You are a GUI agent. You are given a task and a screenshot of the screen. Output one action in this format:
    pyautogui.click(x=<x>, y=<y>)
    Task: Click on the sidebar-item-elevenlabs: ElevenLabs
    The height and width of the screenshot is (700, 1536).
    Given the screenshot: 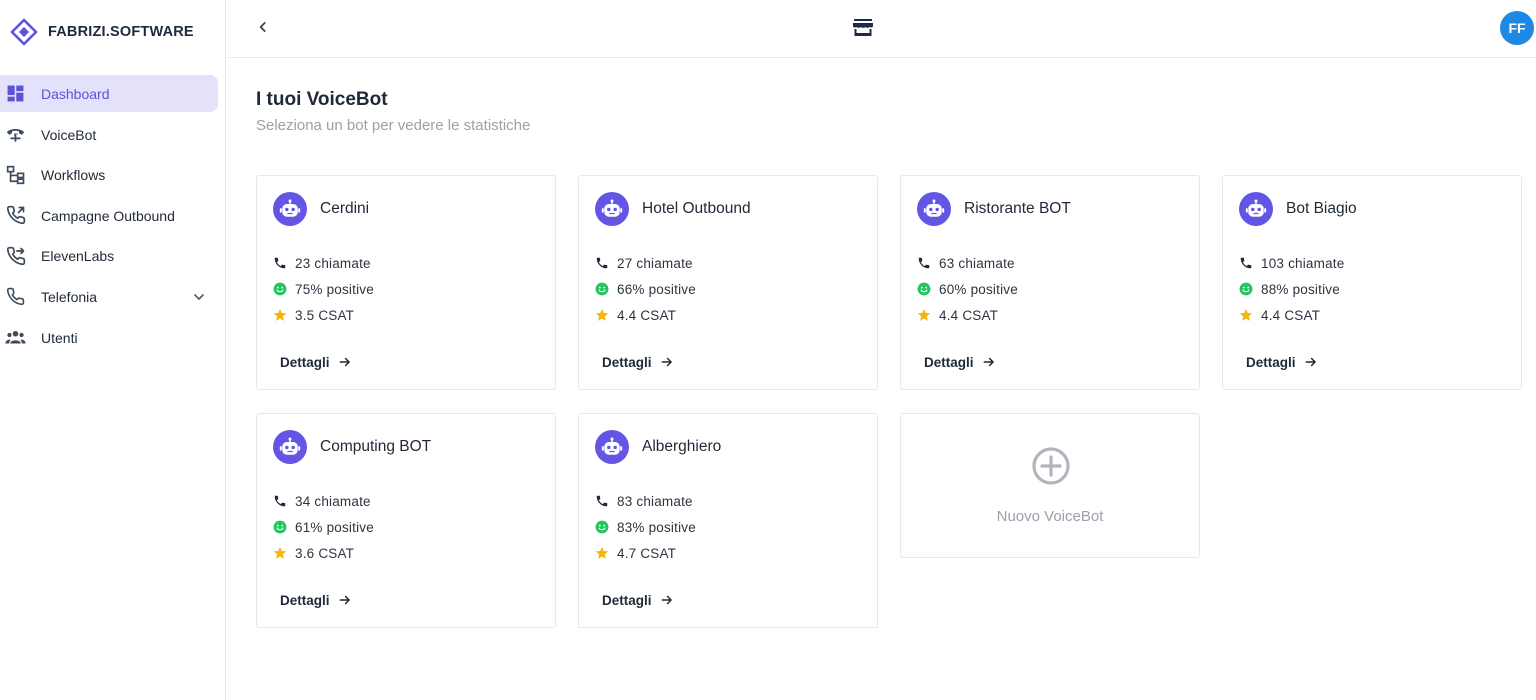 What is the action you would take?
    pyautogui.click(x=109, y=255)
    